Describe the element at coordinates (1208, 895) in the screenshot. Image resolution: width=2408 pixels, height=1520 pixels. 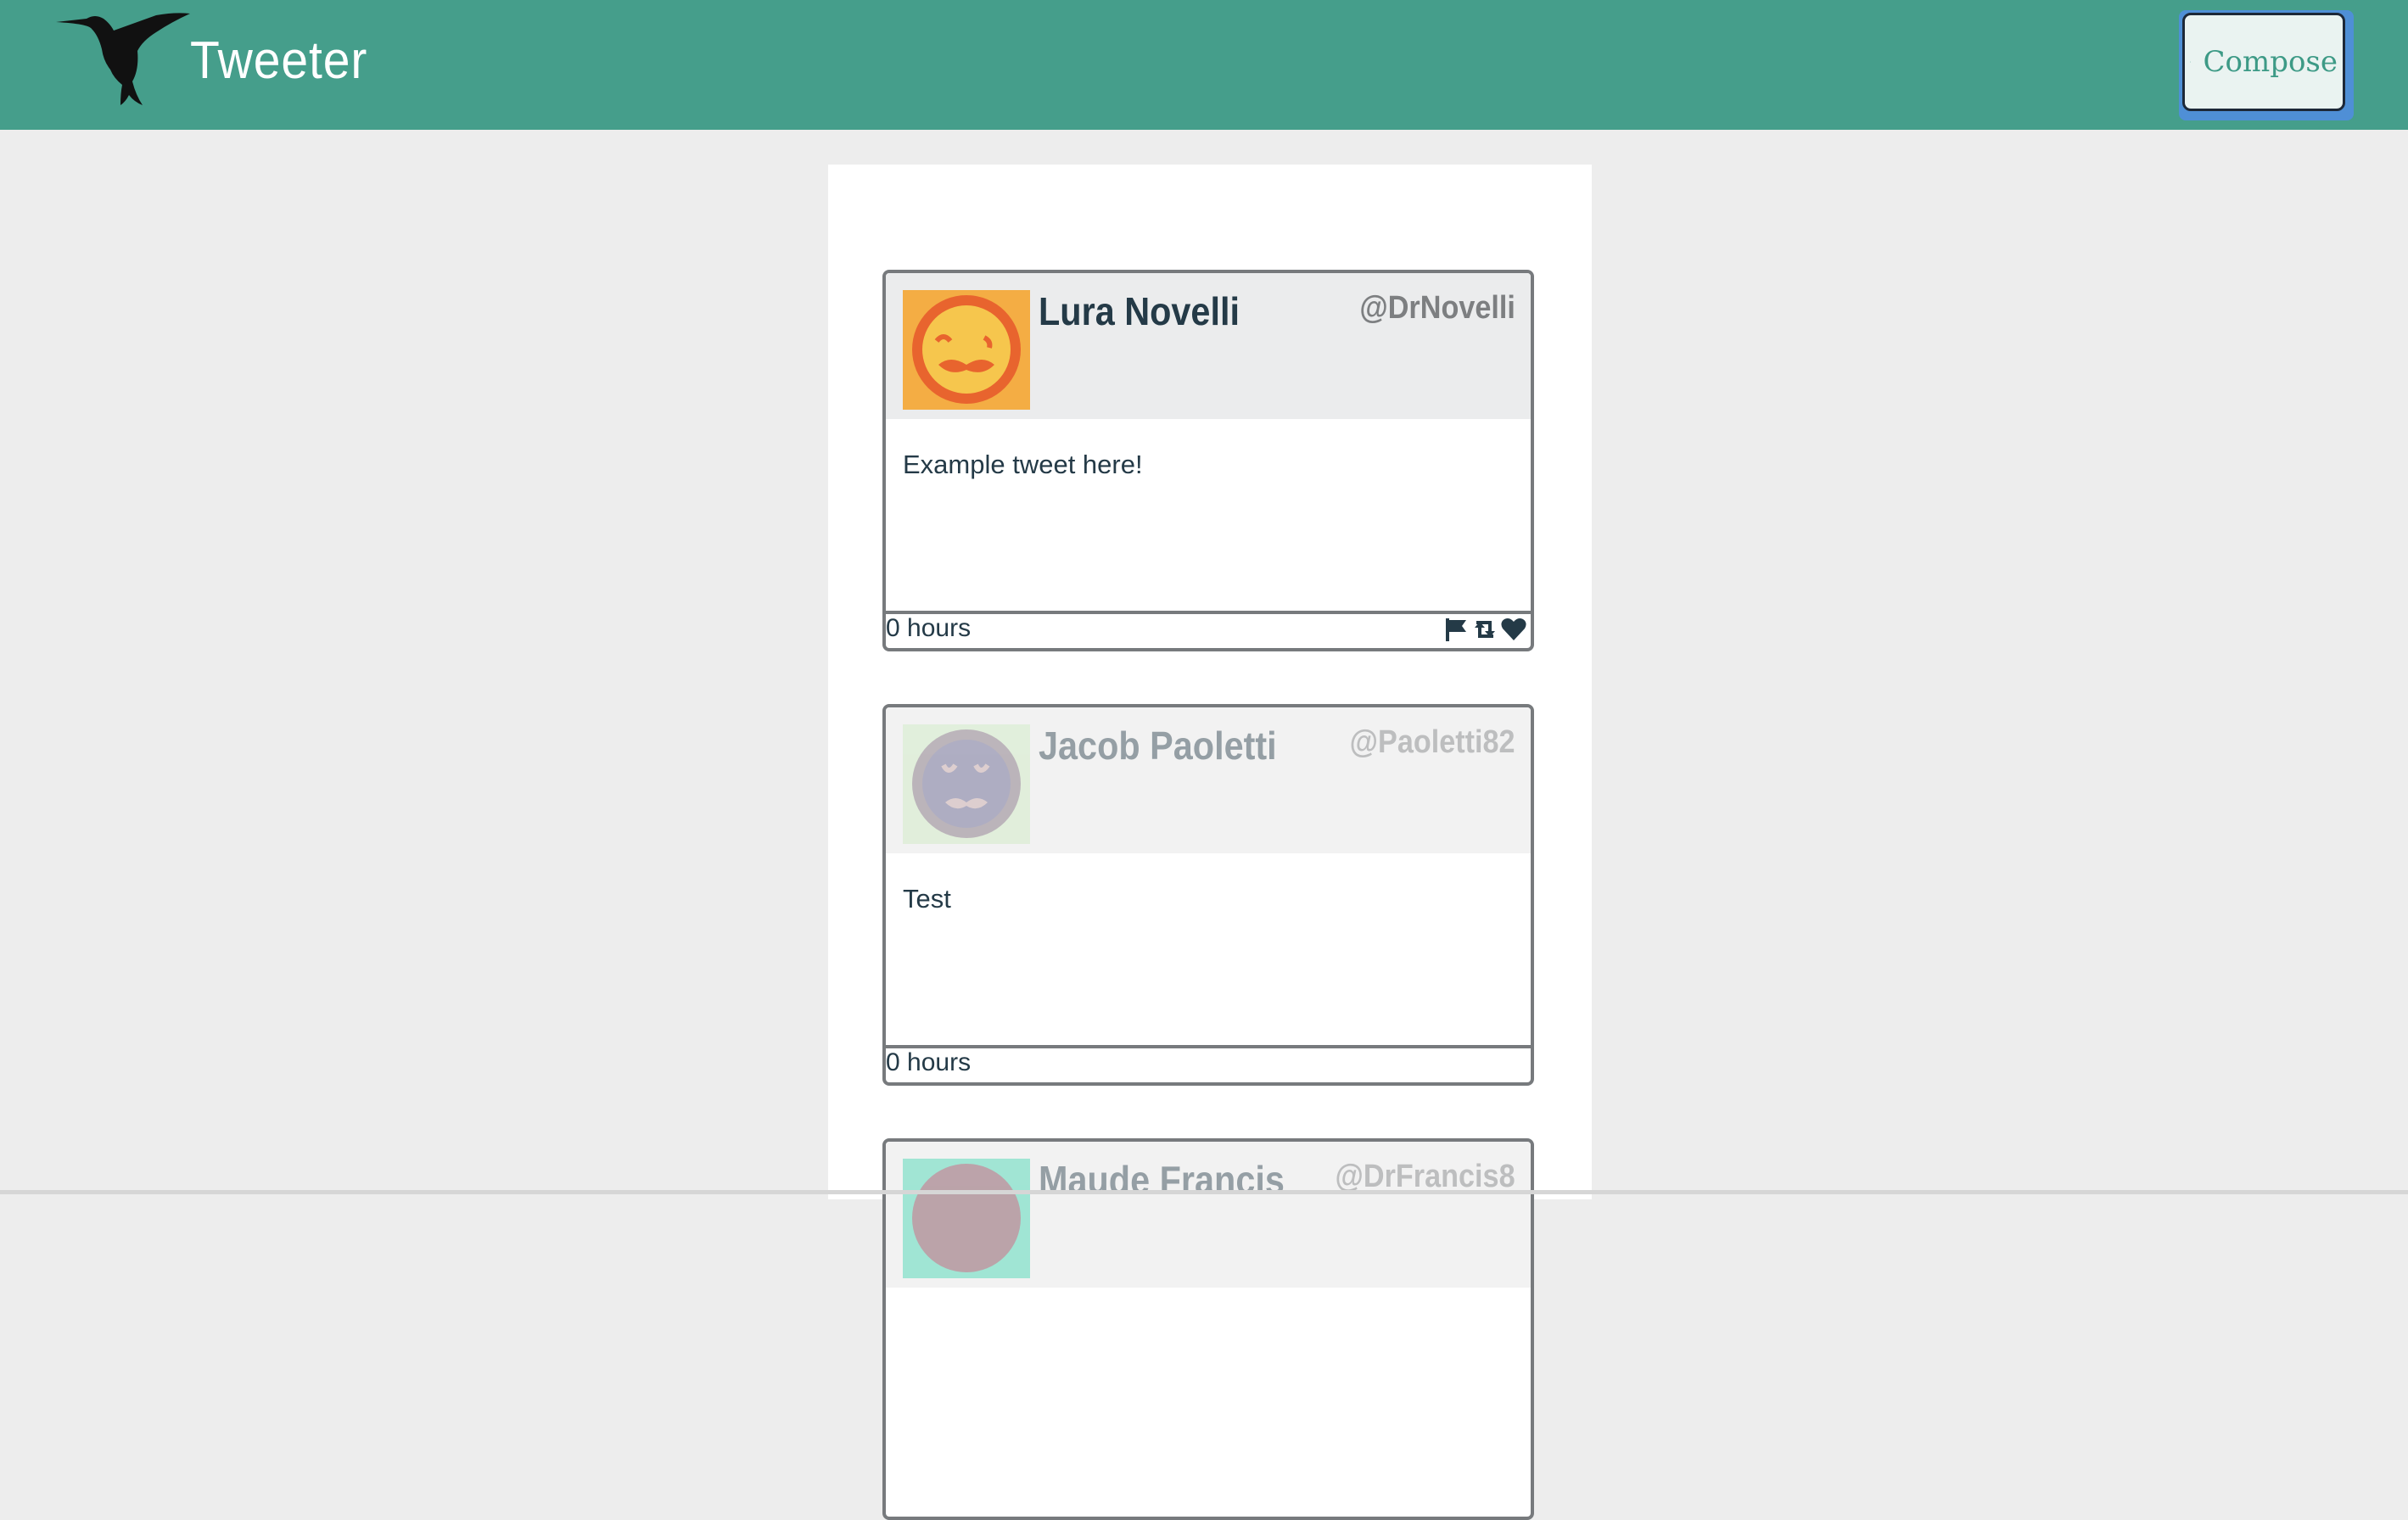
I see `tweet-card: Jacob Paoletti @Paoletti82 Test 0 hours` at that location.